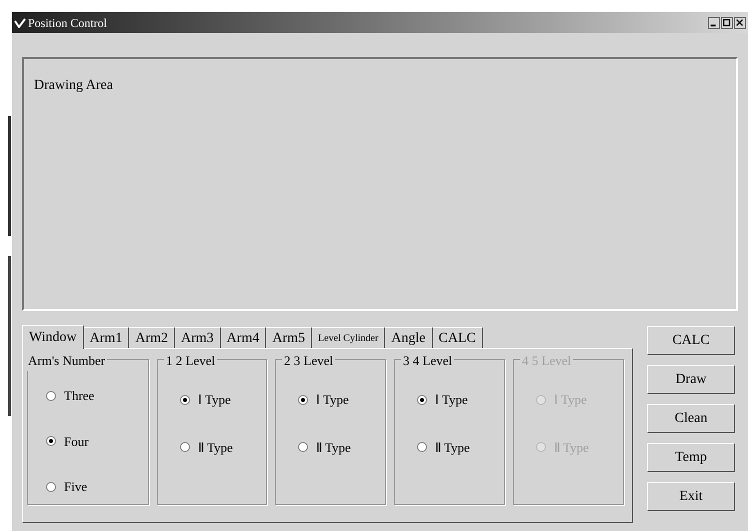 The height and width of the screenshot is (531, 748). I want to click on action-button: Exit, so click(691, 496).